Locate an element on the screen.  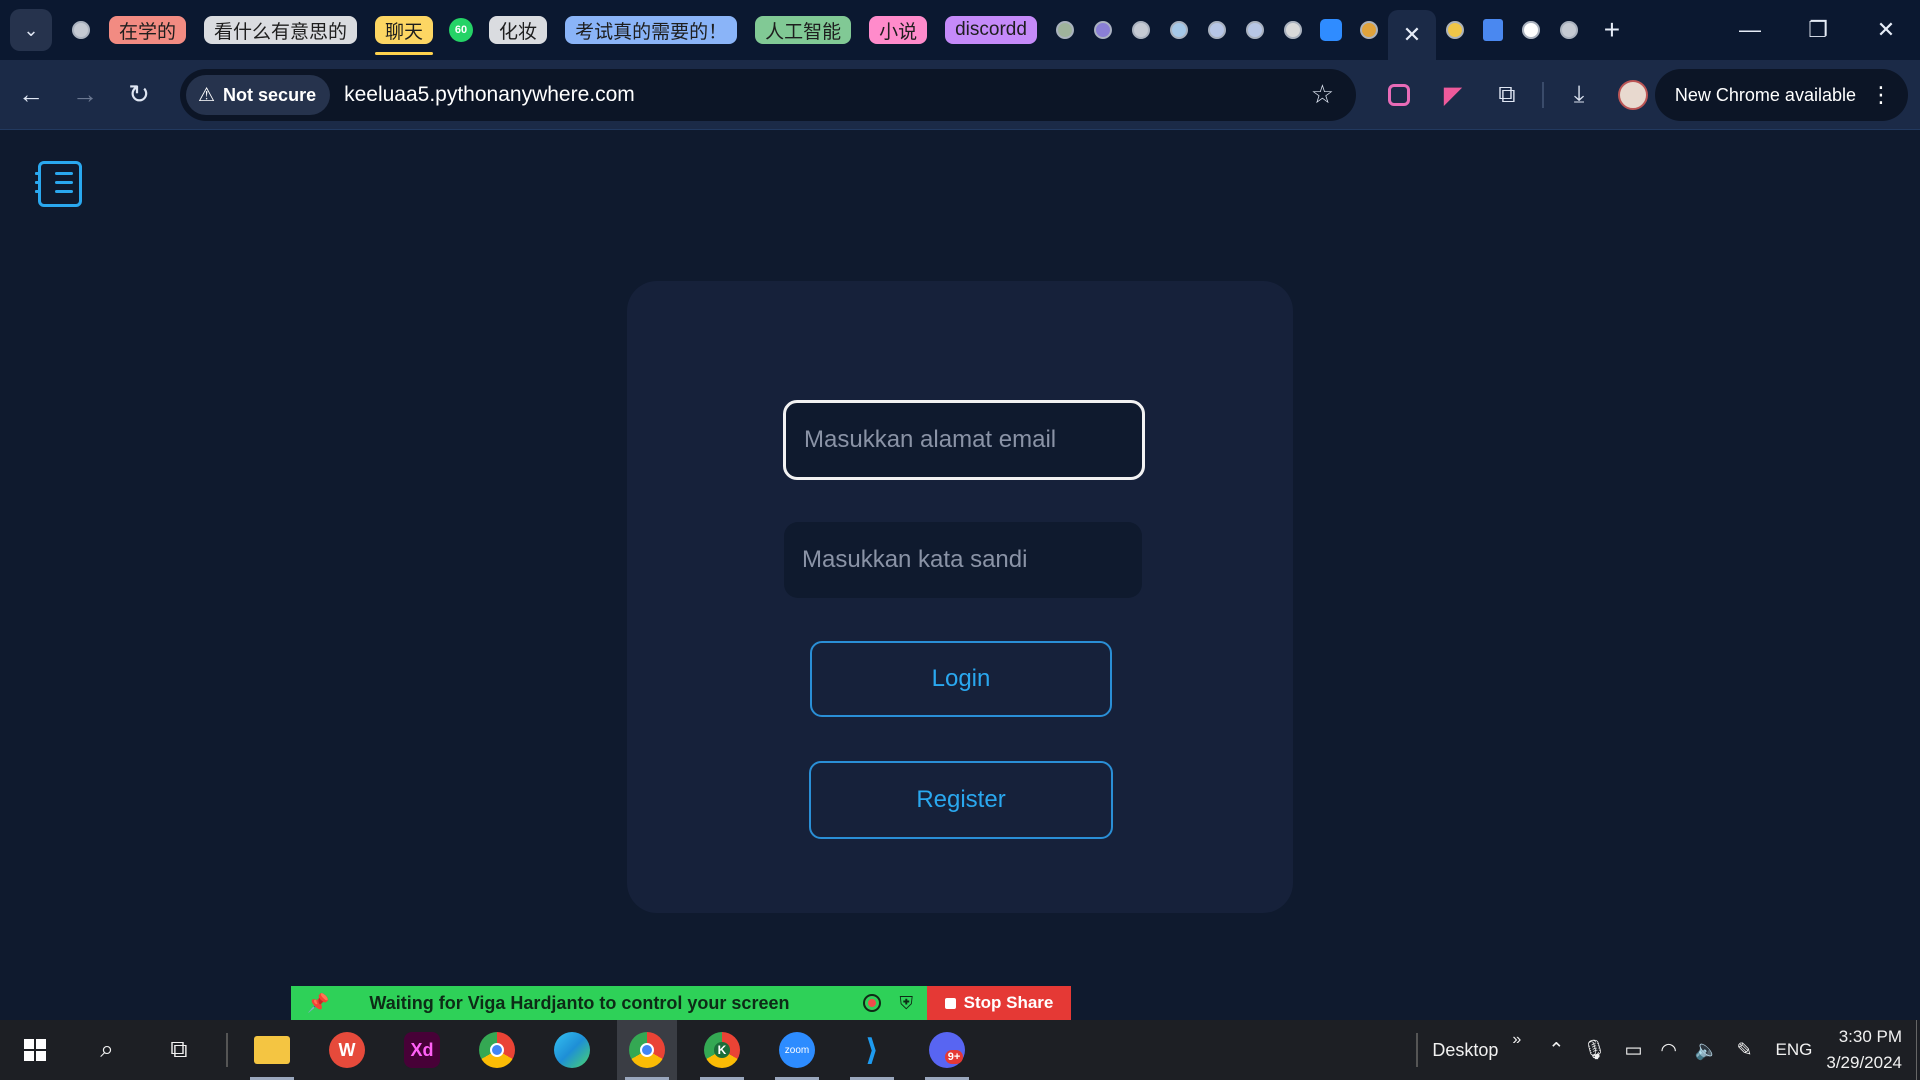
tab-group-7: discordd is located at coordinates (991, 30).